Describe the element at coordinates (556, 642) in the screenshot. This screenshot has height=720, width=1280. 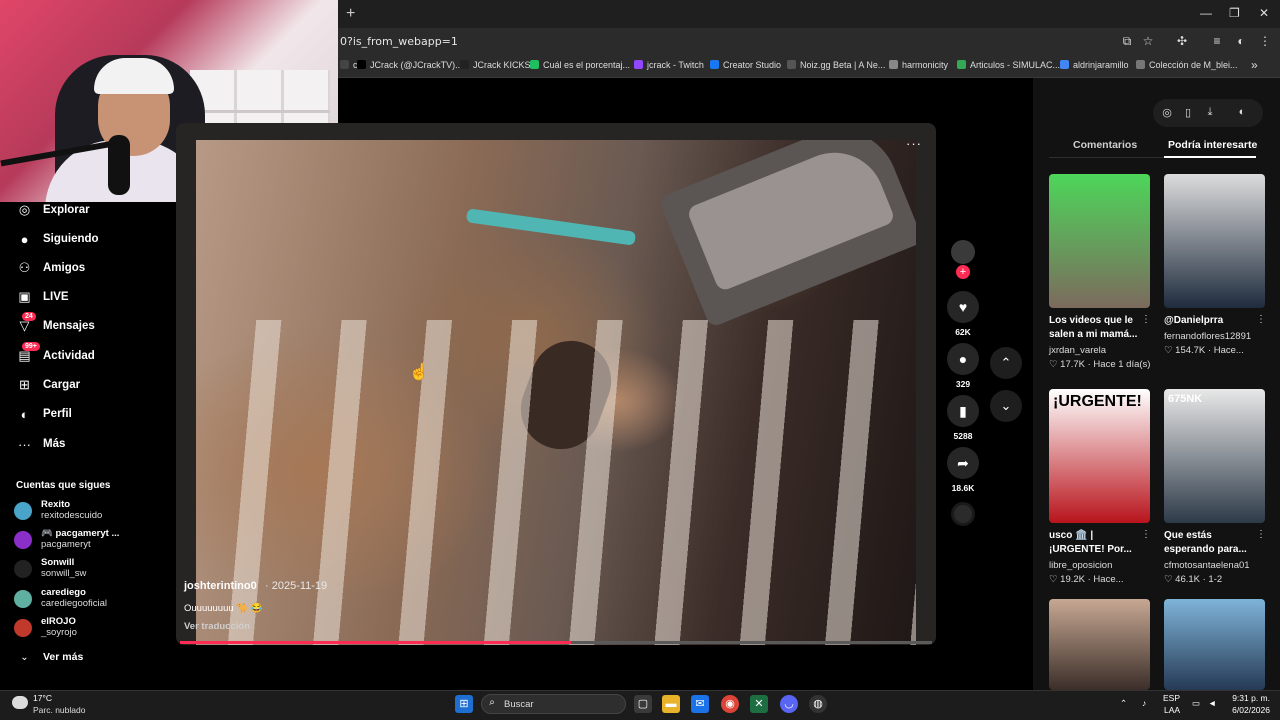
I see `video-progress-bar` at that location.